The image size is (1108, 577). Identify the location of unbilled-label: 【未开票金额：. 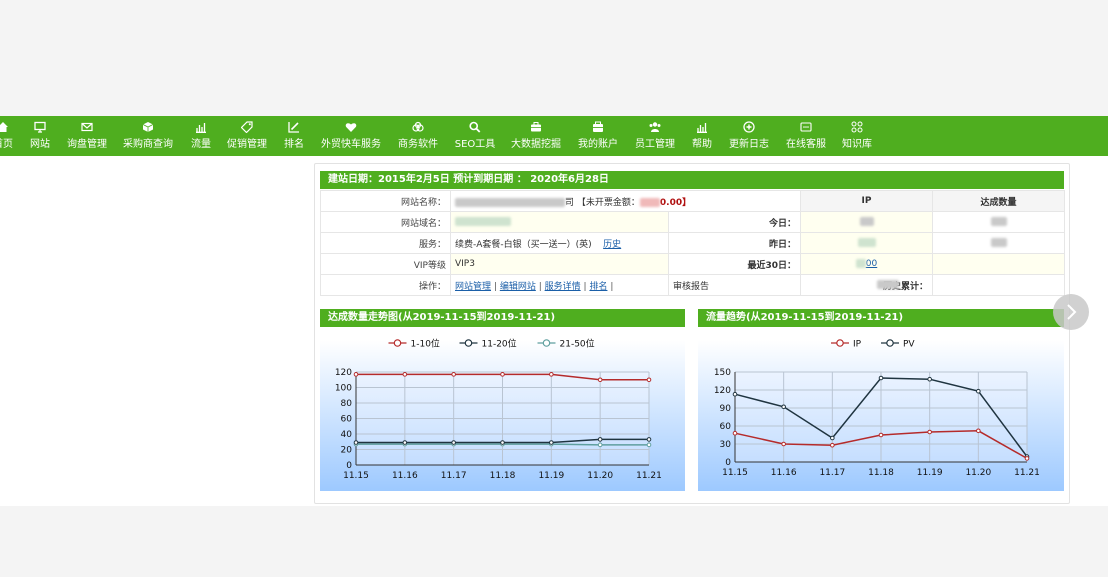
(608, 202).